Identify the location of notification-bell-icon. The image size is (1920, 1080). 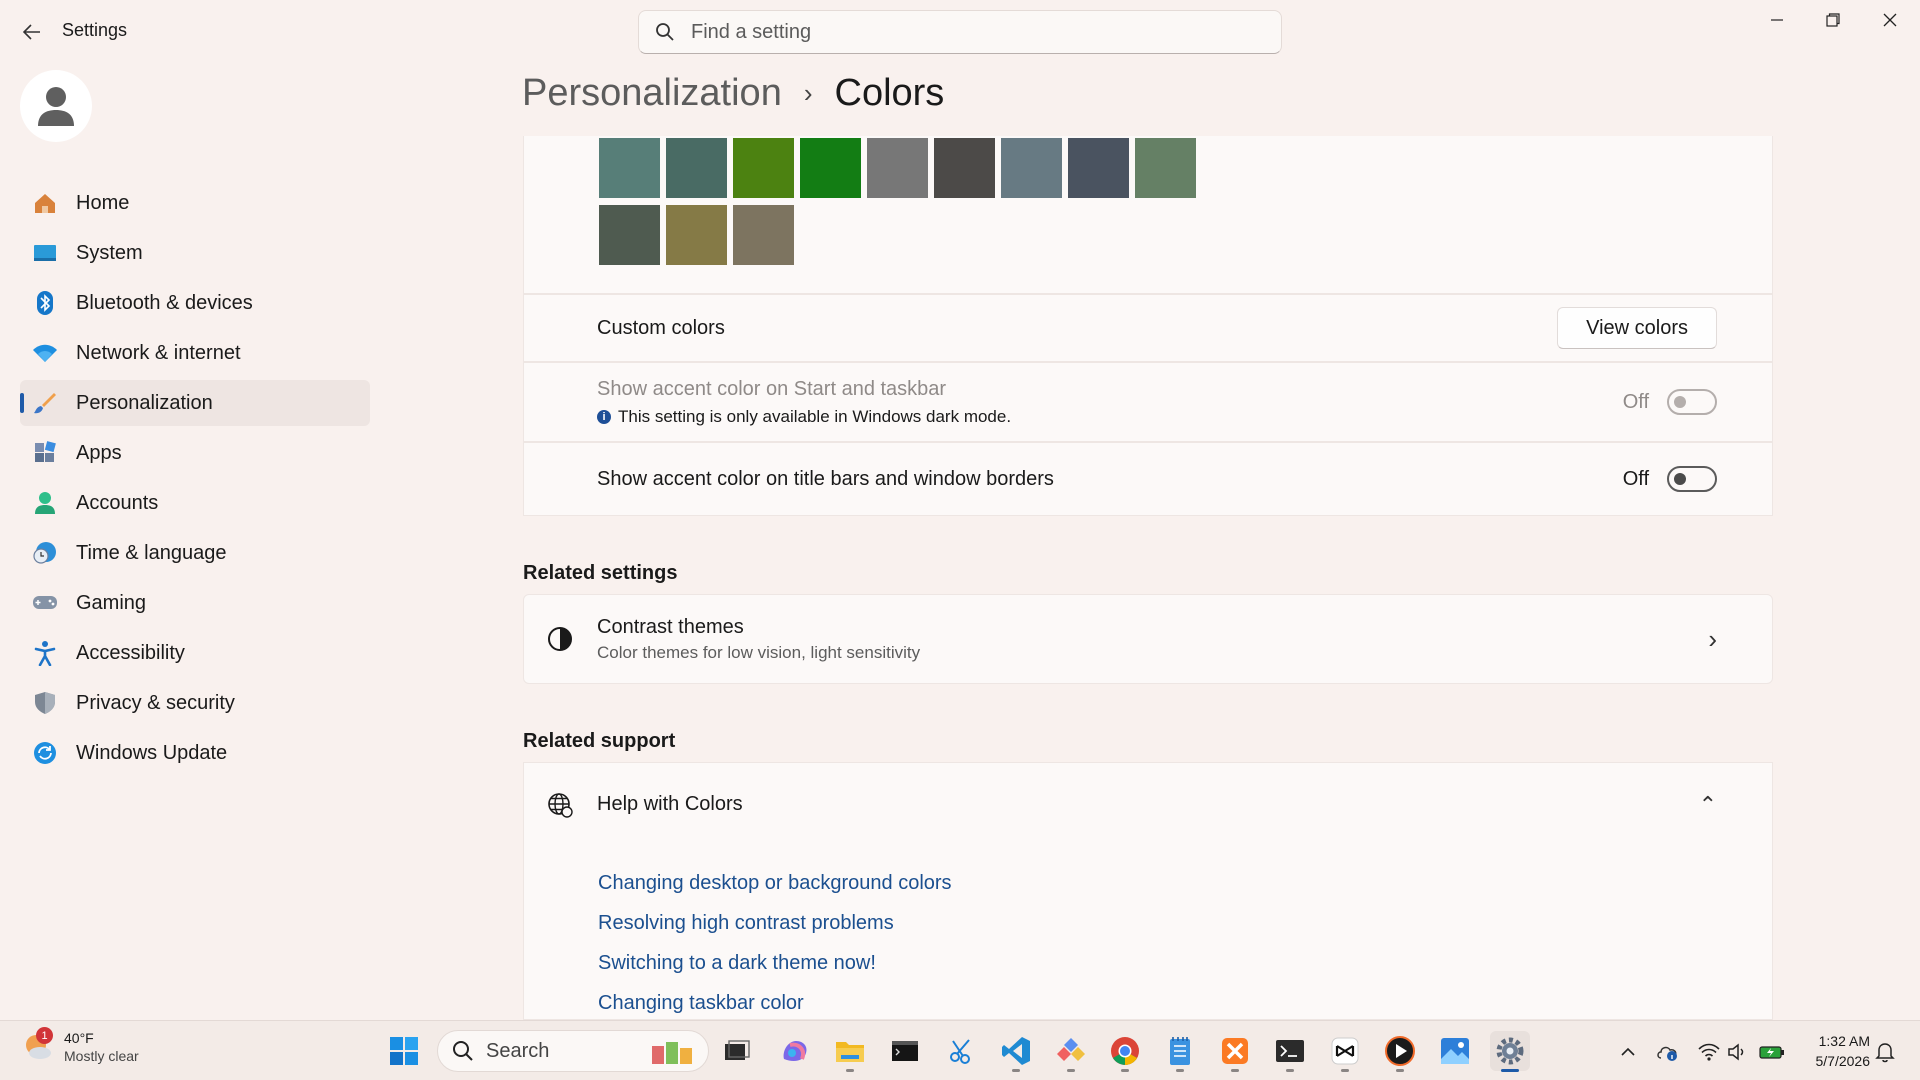
(1885, 1053).